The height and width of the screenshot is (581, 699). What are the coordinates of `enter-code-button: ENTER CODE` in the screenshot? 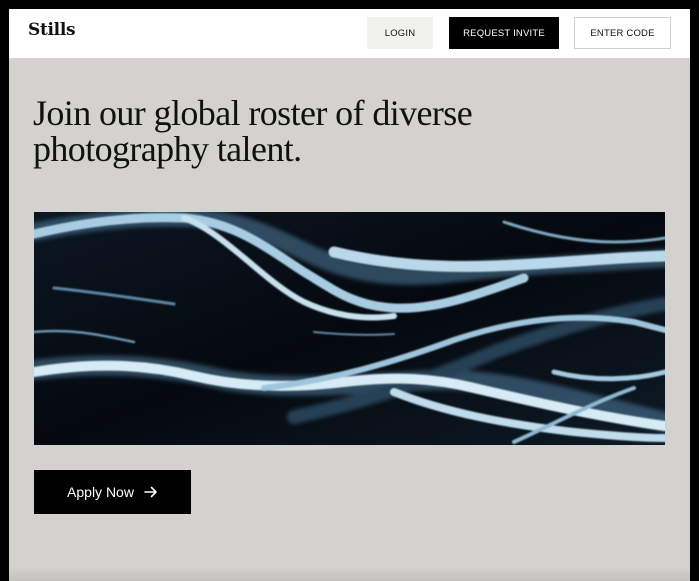 It's located at (622, 33).